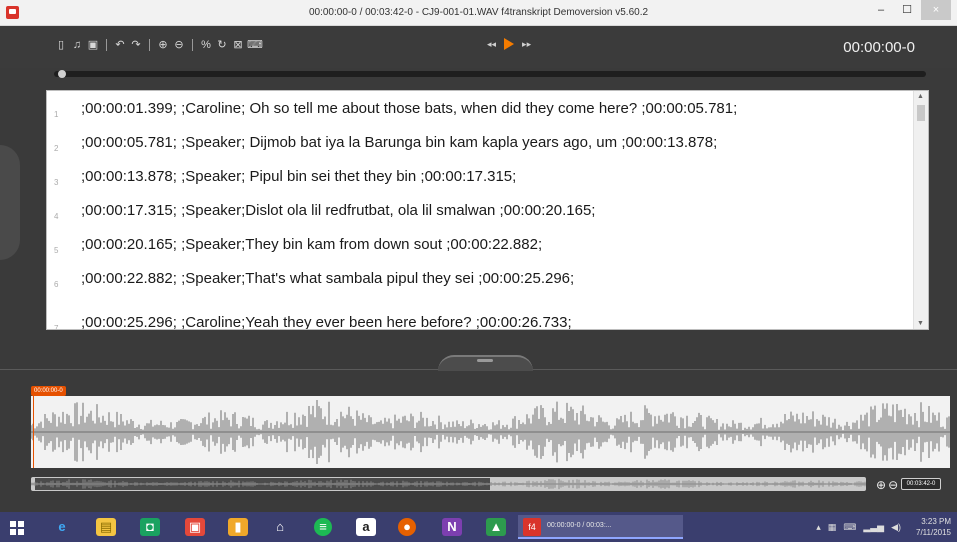 This screenshot has width=957, height=542. Describe the element at coordinates (206, 45) in the screenshot. I see `link-icon: %` at that location.